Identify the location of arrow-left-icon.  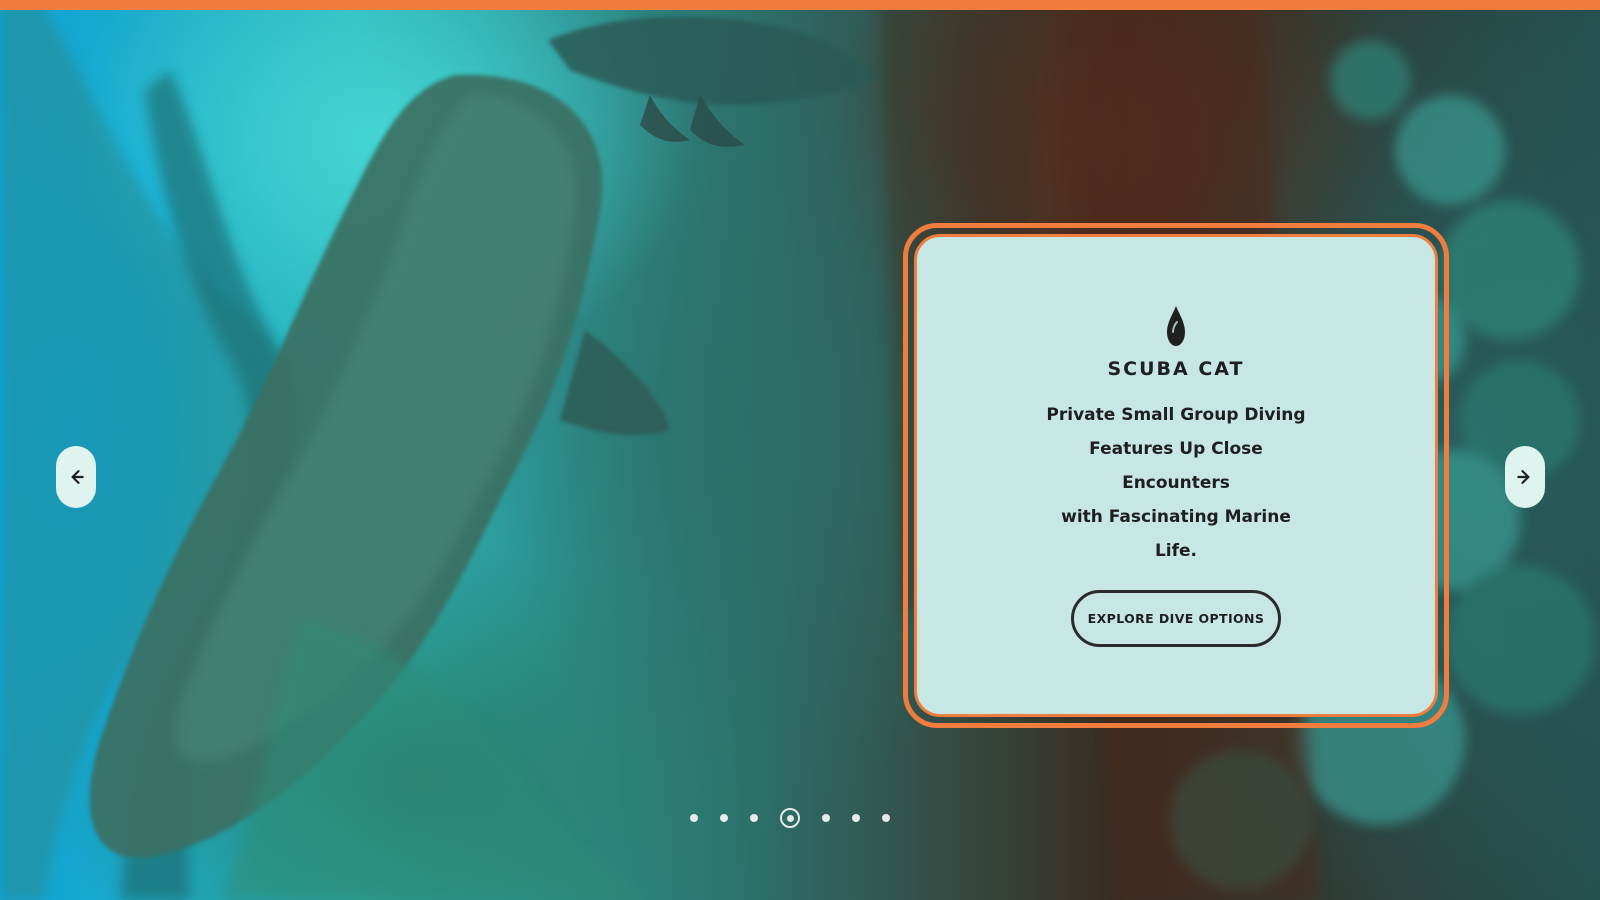
(77, 477).